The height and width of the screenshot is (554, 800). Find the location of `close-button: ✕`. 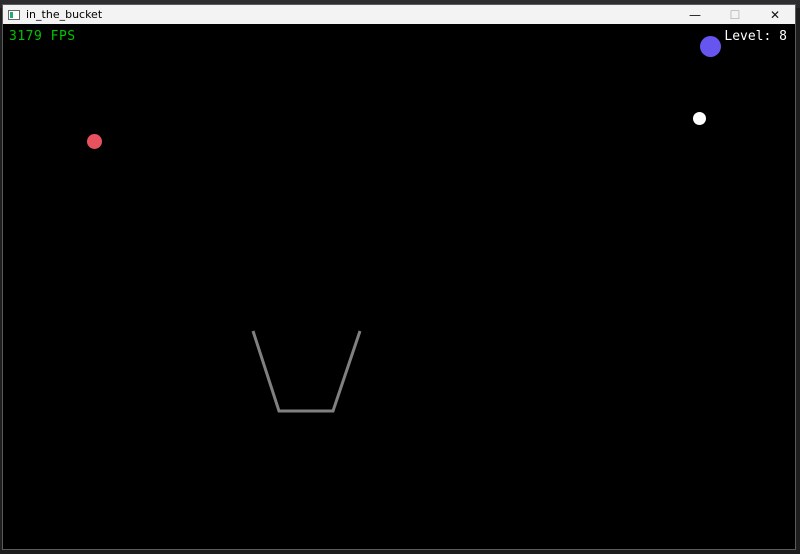

close-button: ✕ is located at coordinates (775, 14).